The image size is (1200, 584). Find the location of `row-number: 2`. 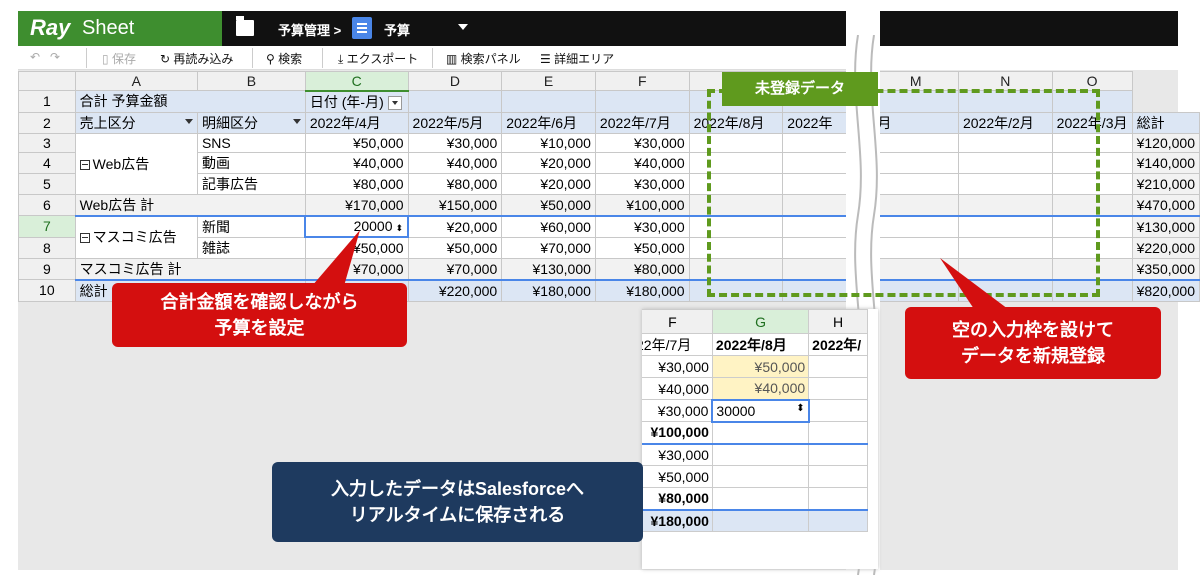

row-number: 2 is located at coordinates (47, 122).